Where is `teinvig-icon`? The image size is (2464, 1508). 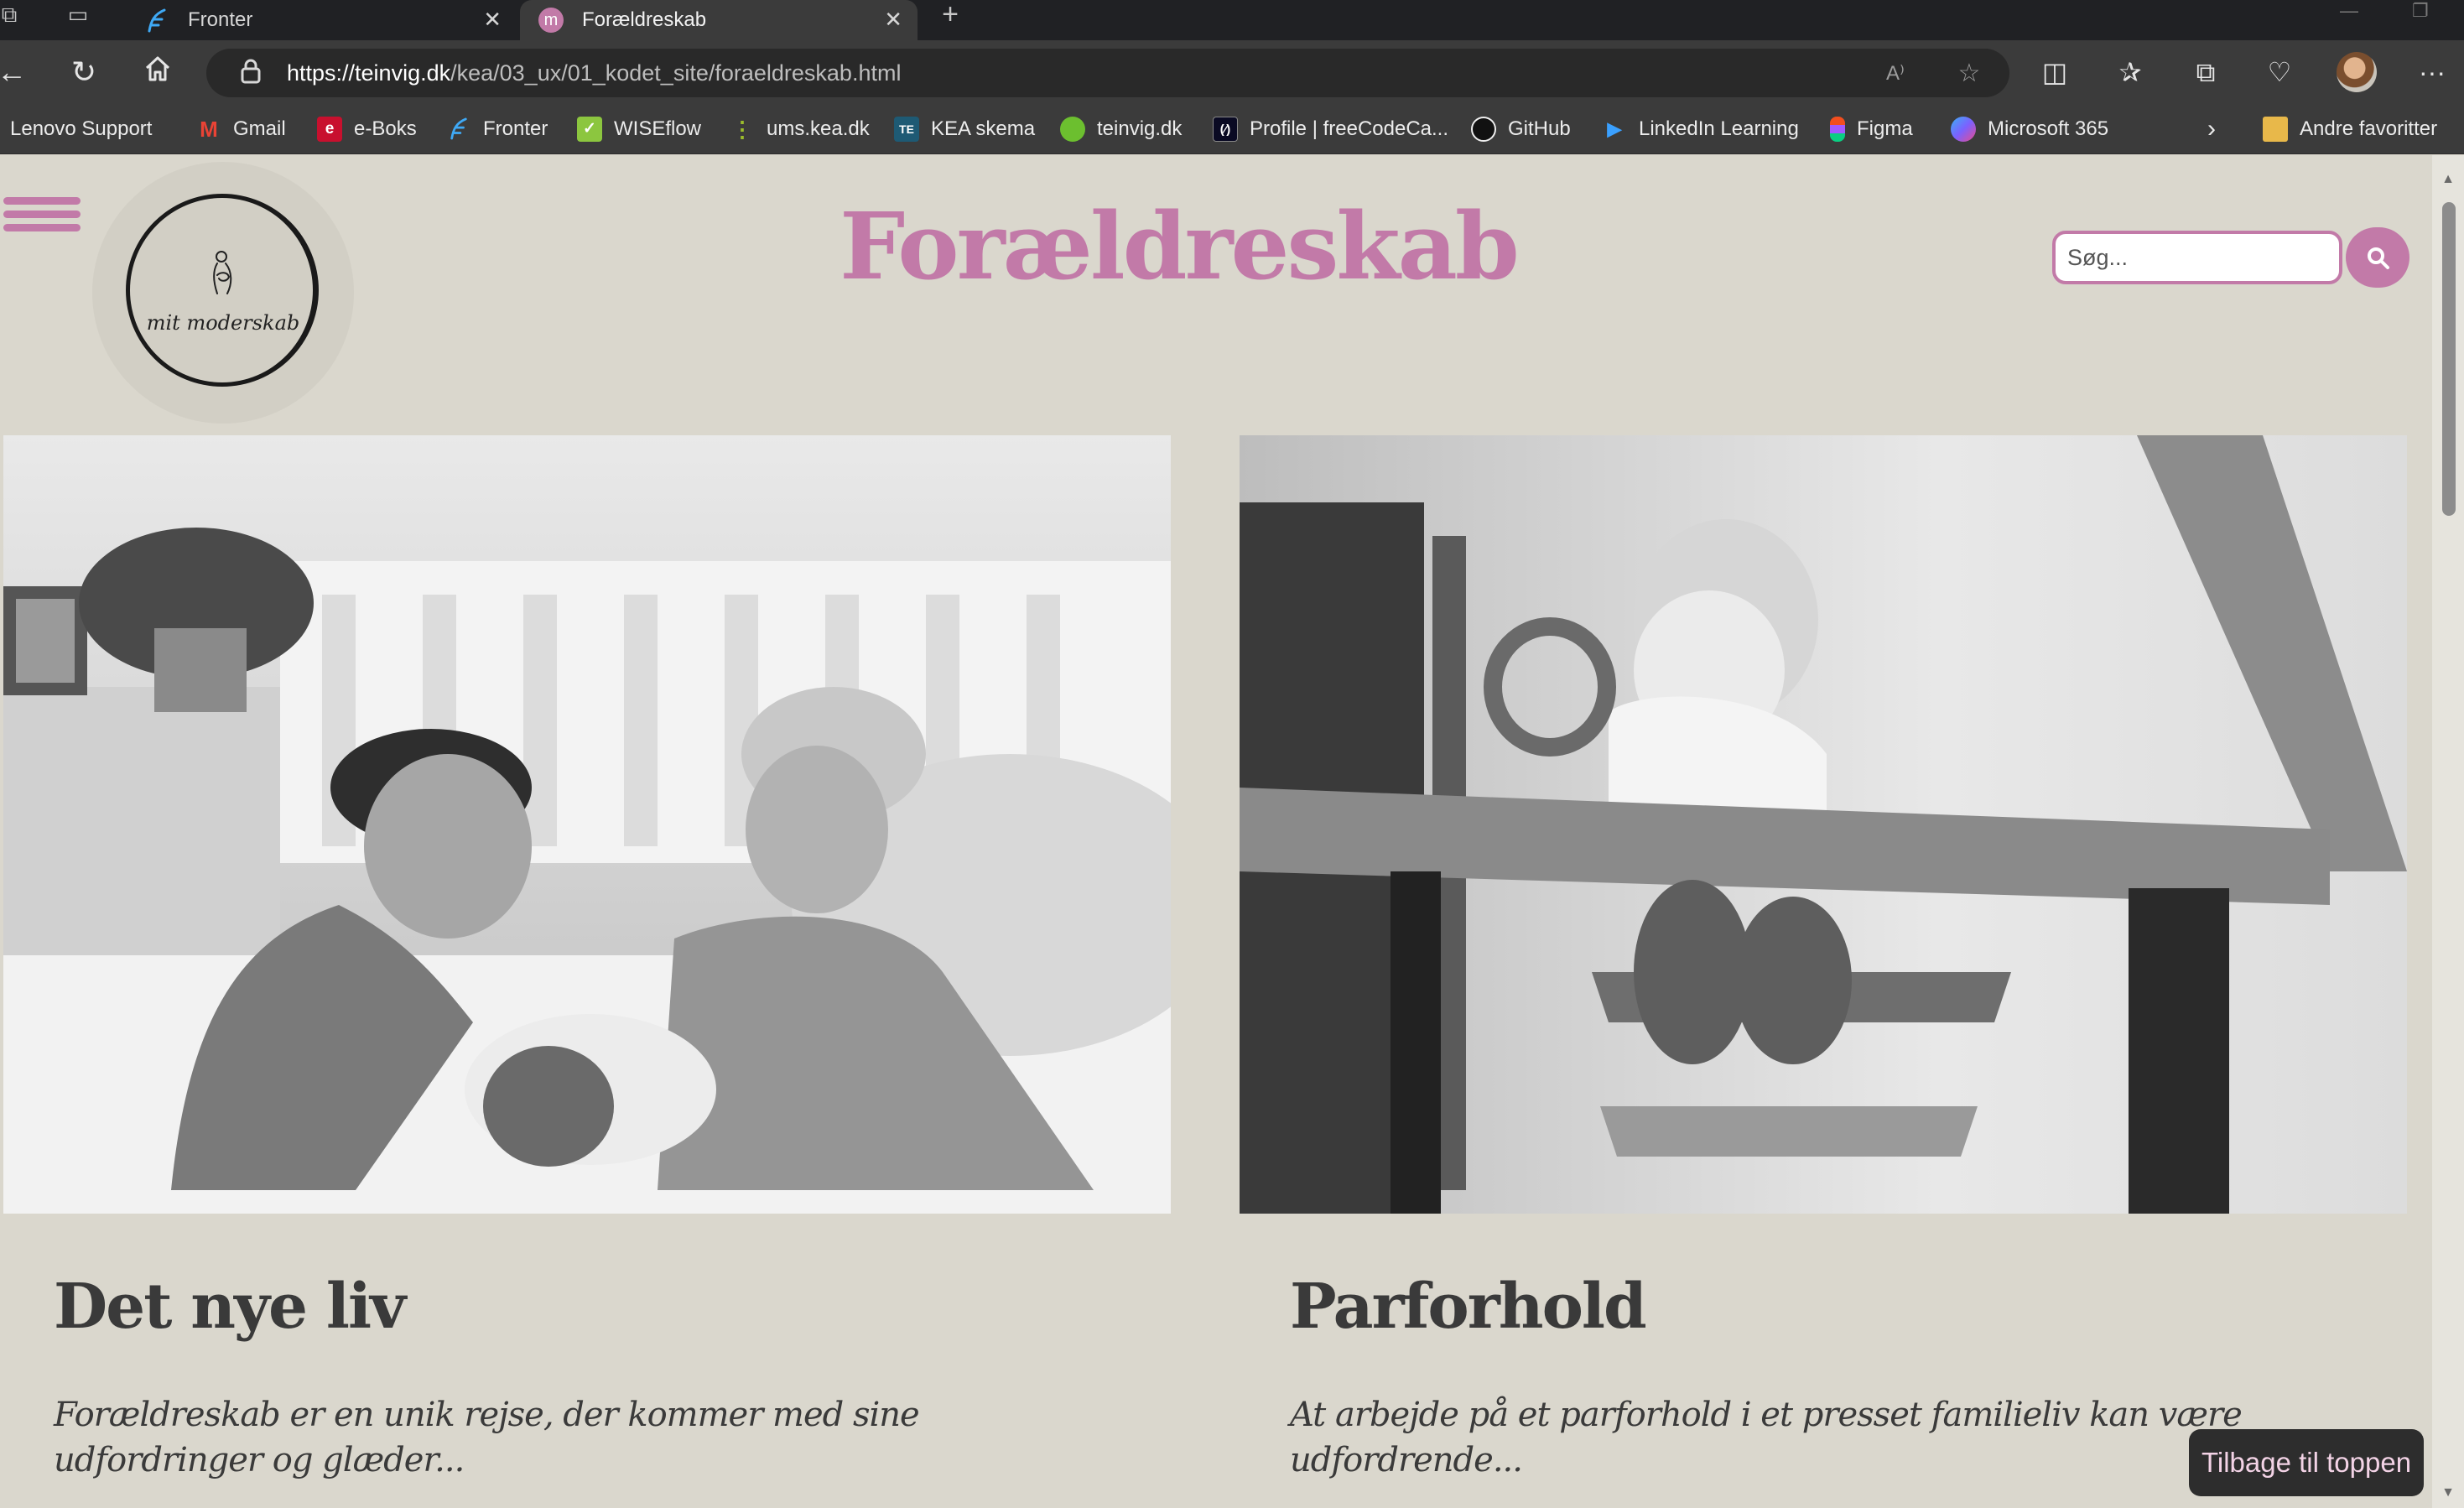
teinvig-icon is located at coordinates (1072, 129).